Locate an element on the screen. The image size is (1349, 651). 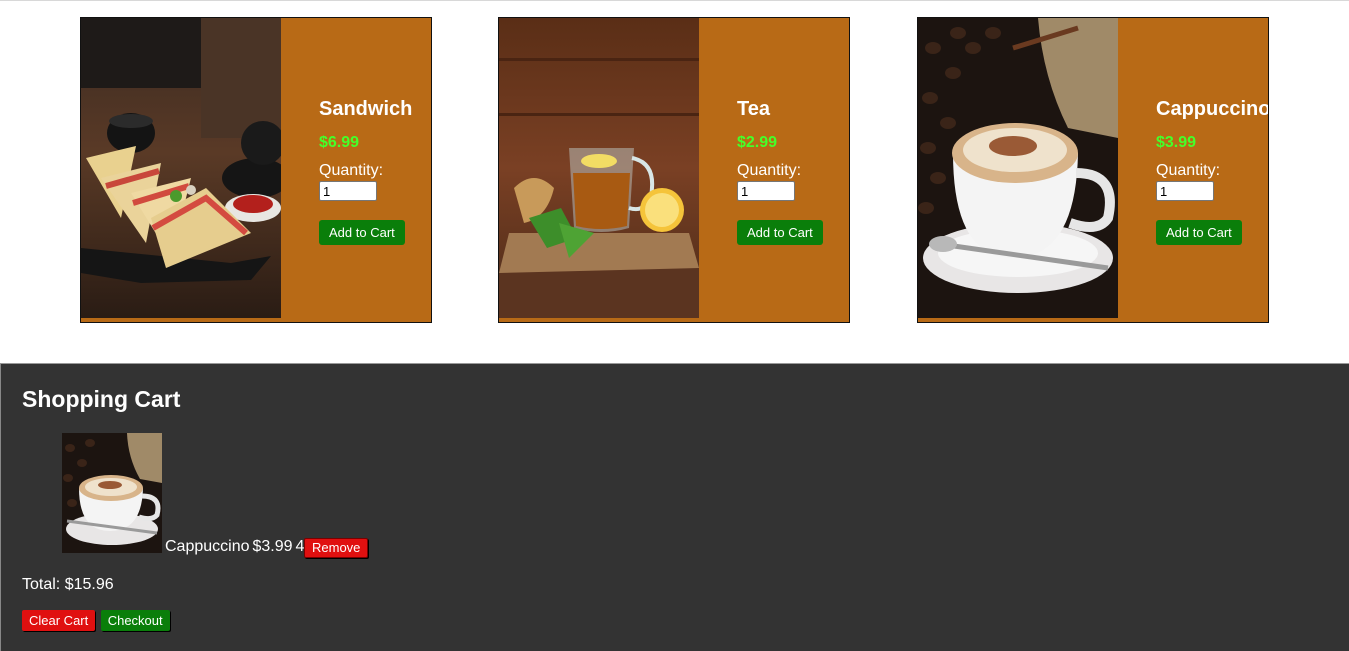
product-card-tea: Tea $2.99 Quantity: Add to Cart is located at coordinates (674, 170).